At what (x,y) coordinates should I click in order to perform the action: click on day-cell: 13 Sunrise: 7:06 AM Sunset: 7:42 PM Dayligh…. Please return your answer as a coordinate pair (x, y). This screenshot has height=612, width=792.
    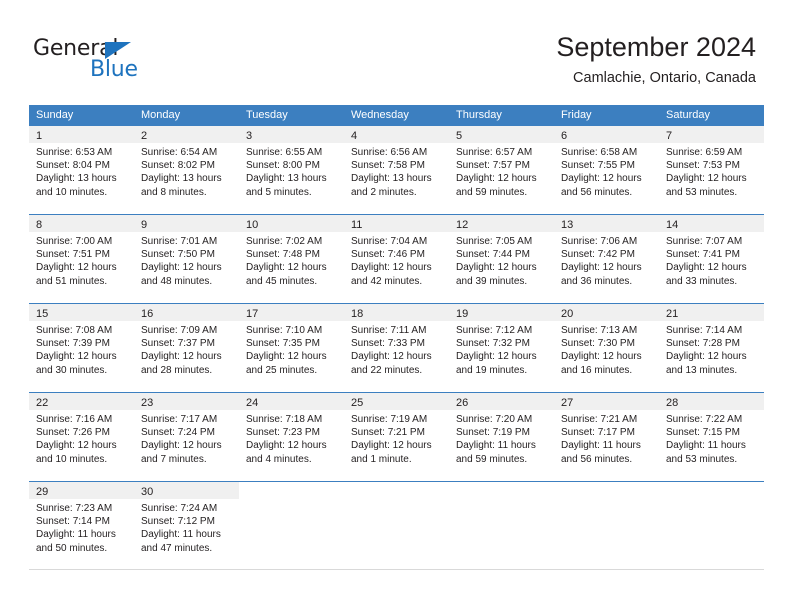
    Looking at the image, I should click on (606, 259).